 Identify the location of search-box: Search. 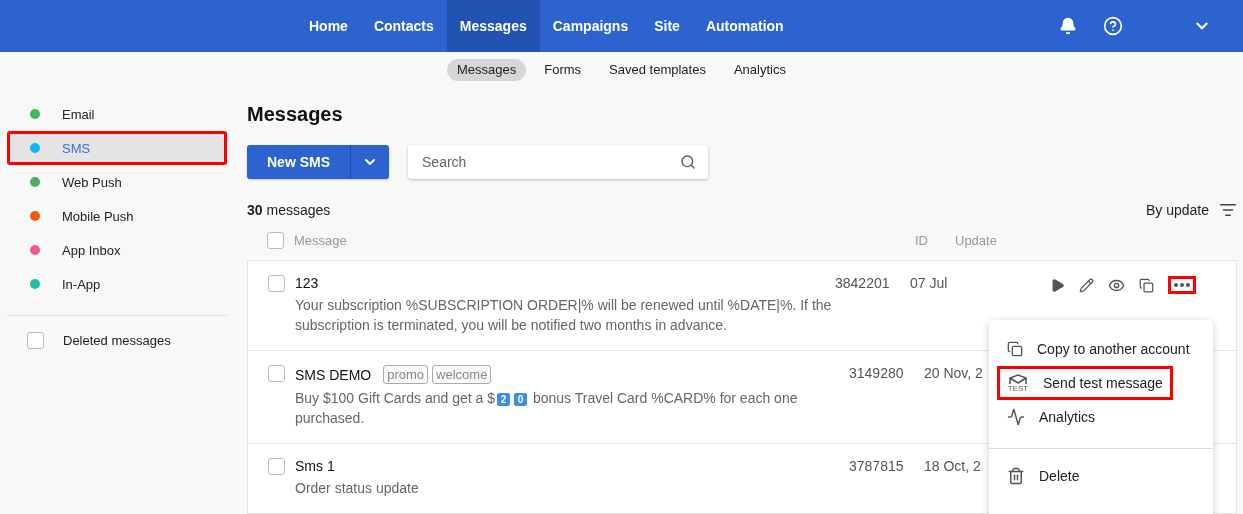
(558, 162).